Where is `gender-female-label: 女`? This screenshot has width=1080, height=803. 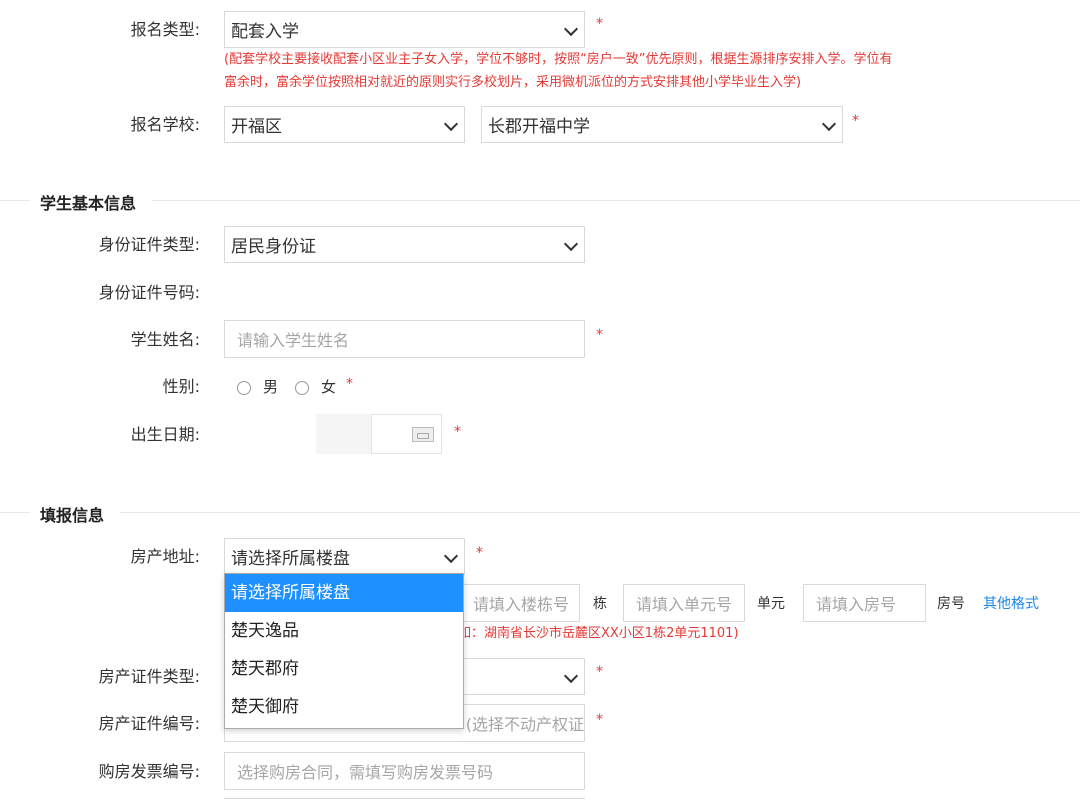 gender-female-label: 女 is located at coordinates (329, 387).